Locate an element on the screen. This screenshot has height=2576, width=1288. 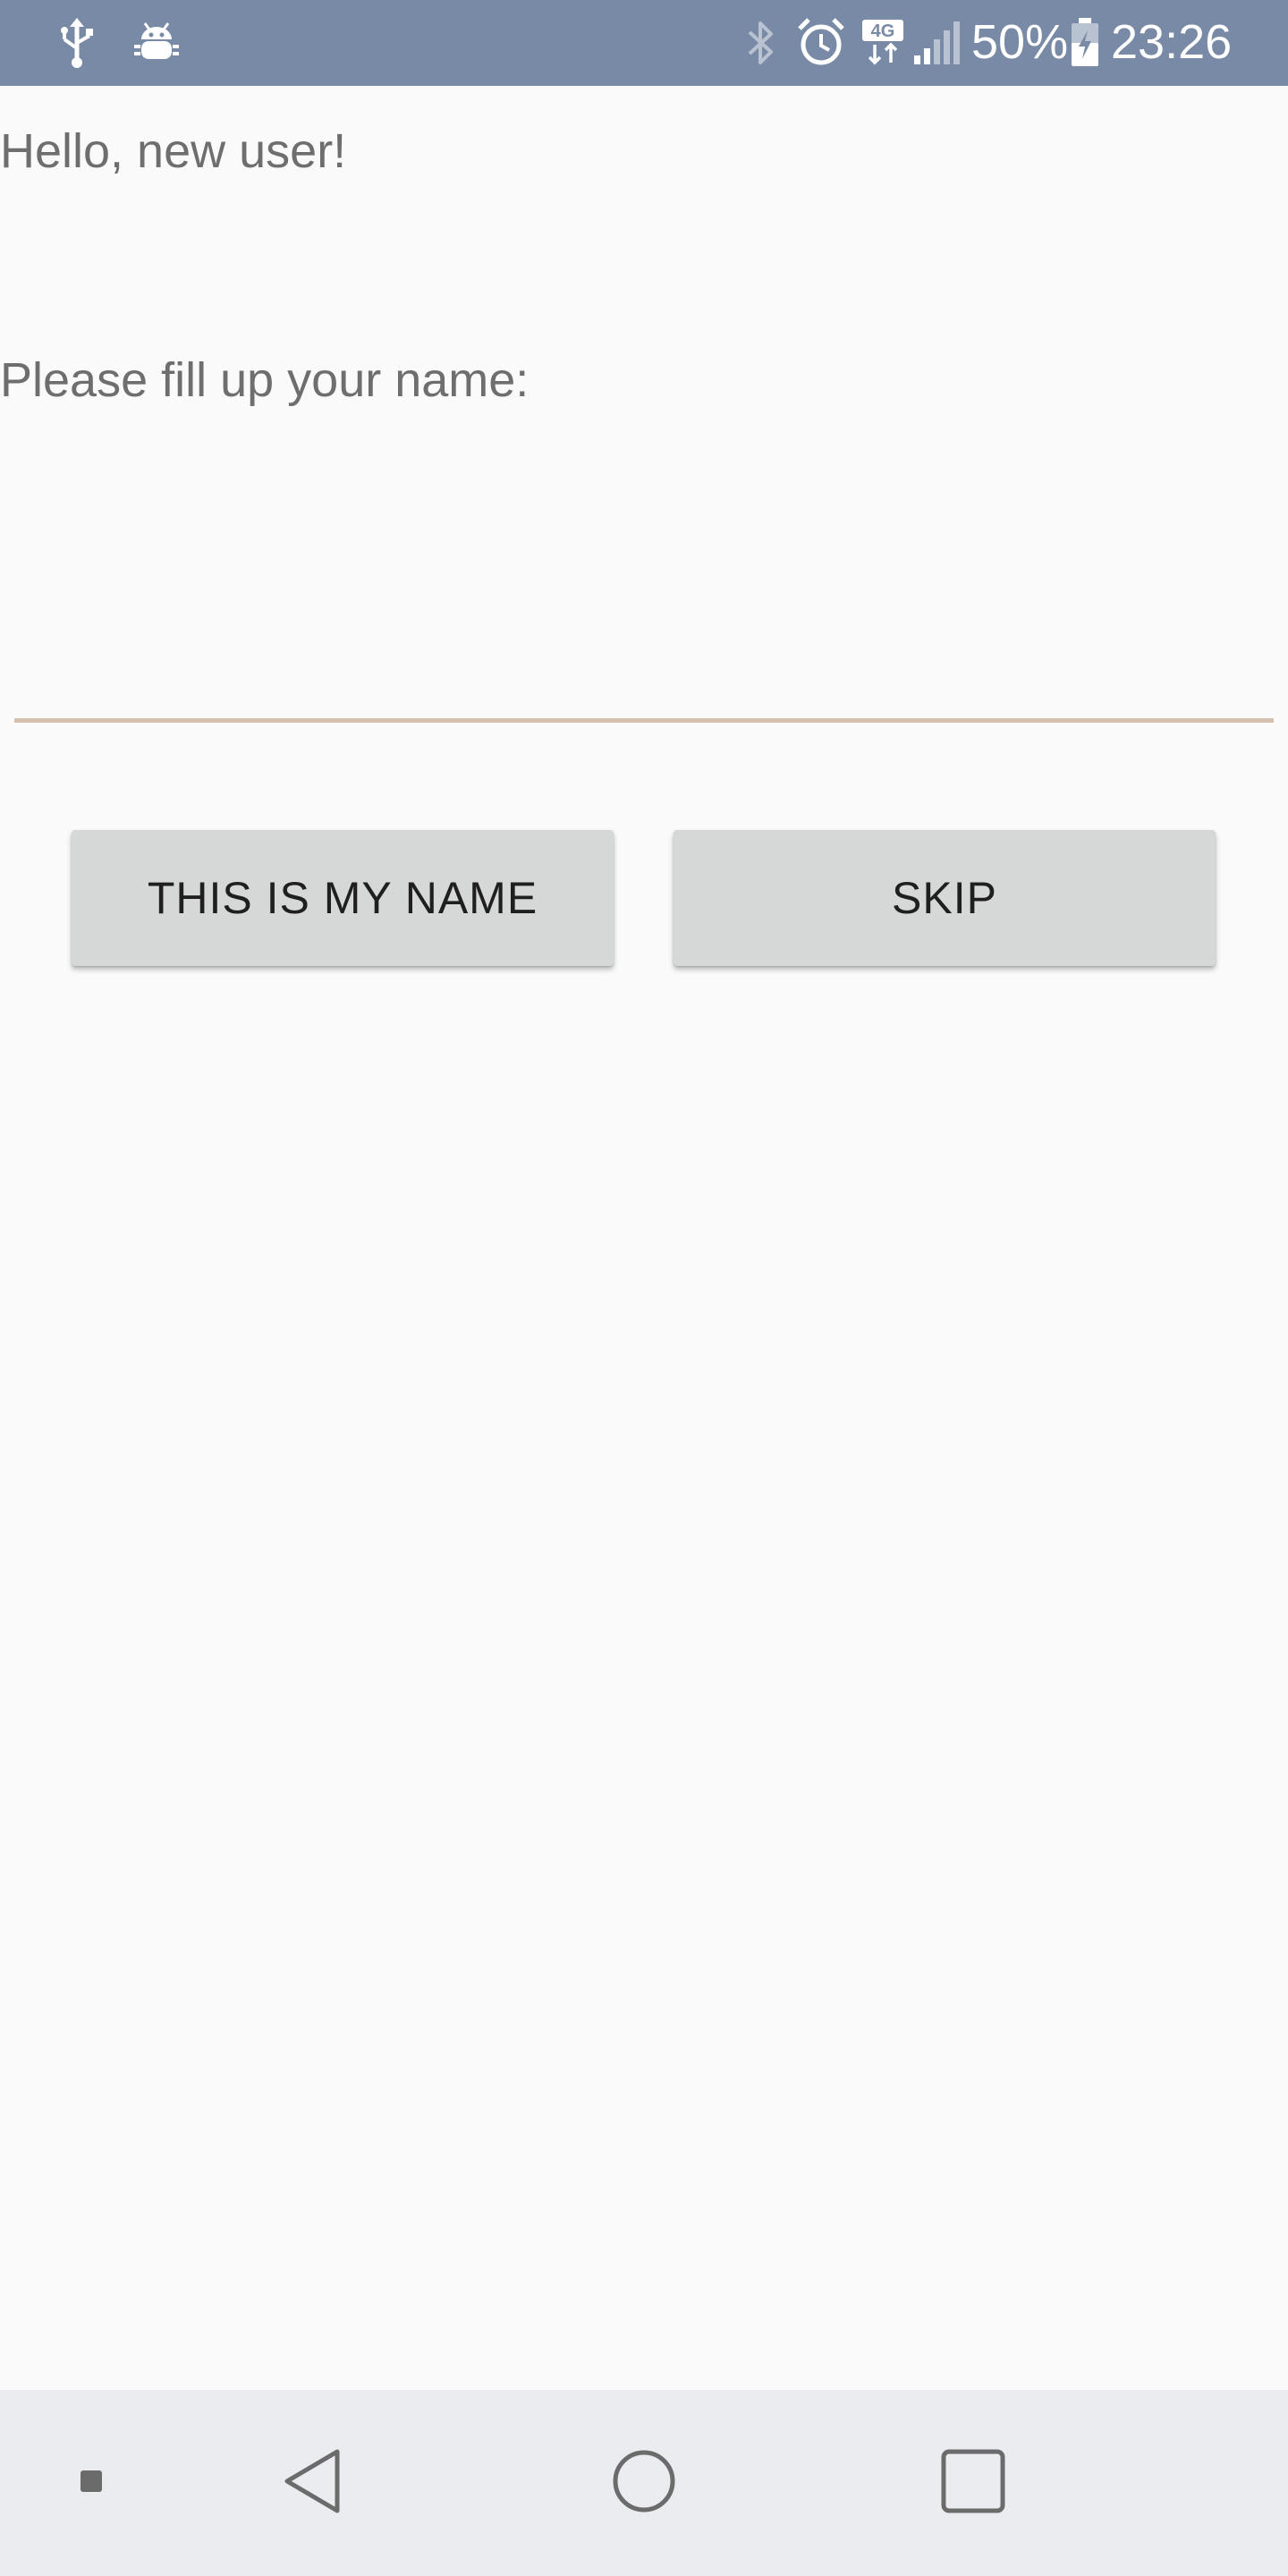
4g-icon: 4G is located at coordinates (882, 45).